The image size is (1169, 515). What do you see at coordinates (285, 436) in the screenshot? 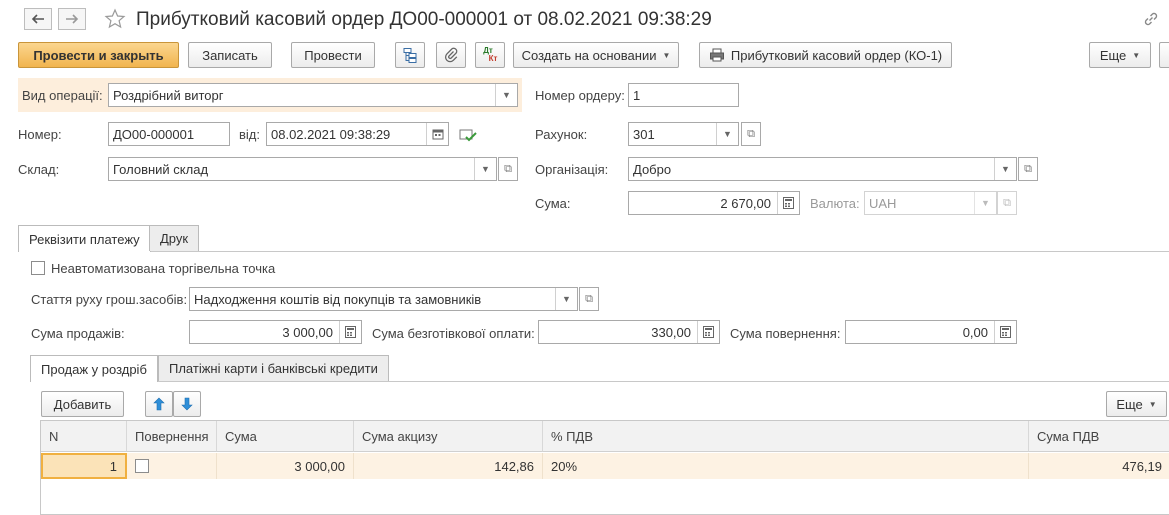
I see `column-header-sum: Сума` at bounding box center [285, 436].